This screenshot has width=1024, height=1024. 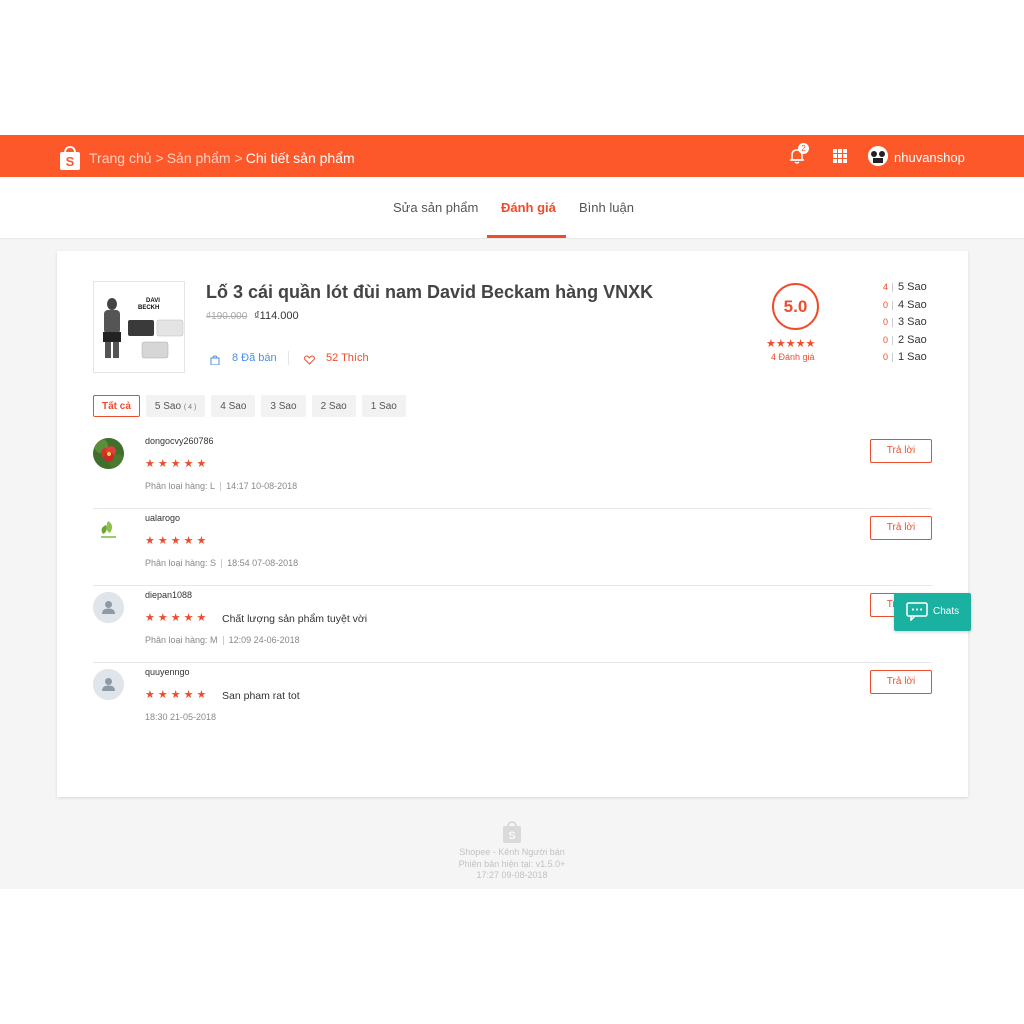 I want to click on distribution-label: 5 Sao, so click(x=912, y=287).